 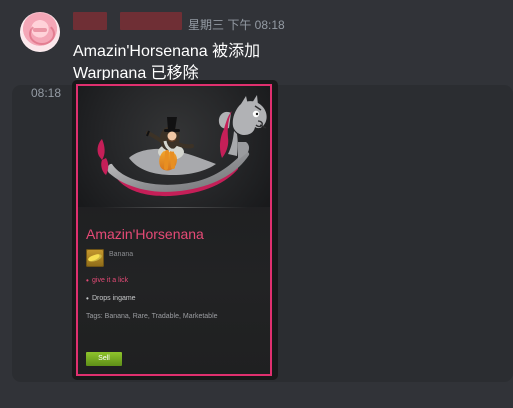 I want to click on item-tags: Tags: Banana, Rare, Tradable, Marketable, so click(x=152, y=316).